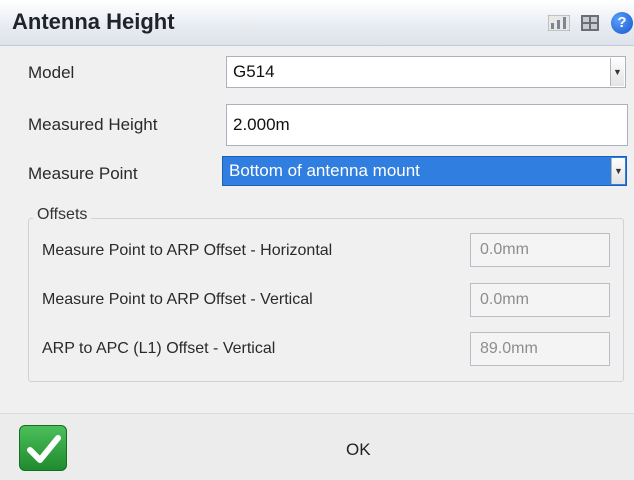 The width and height of the screenshot is (634, 480). Describe the element at coordinates (83, 173) in the screenshot. I see `measure-point-label: Measure Point` at that location.